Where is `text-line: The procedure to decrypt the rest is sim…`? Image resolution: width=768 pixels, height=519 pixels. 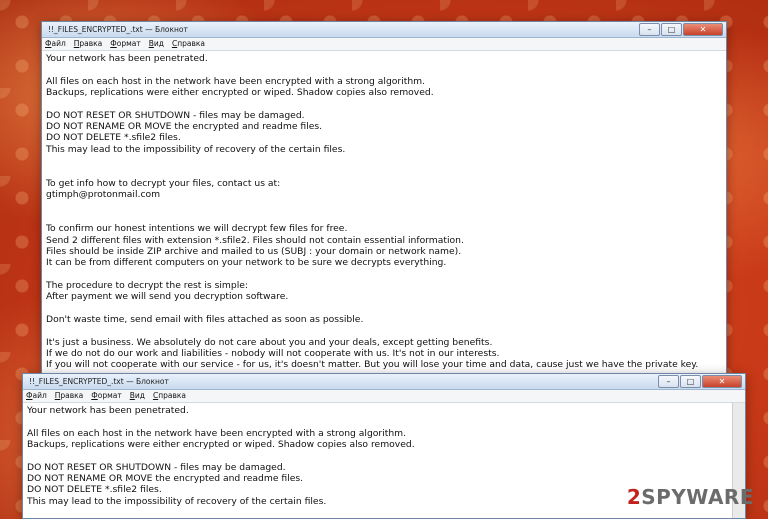
text-line: The procedure to decrypt the rest is sim… is located at coordinates (147, 285).